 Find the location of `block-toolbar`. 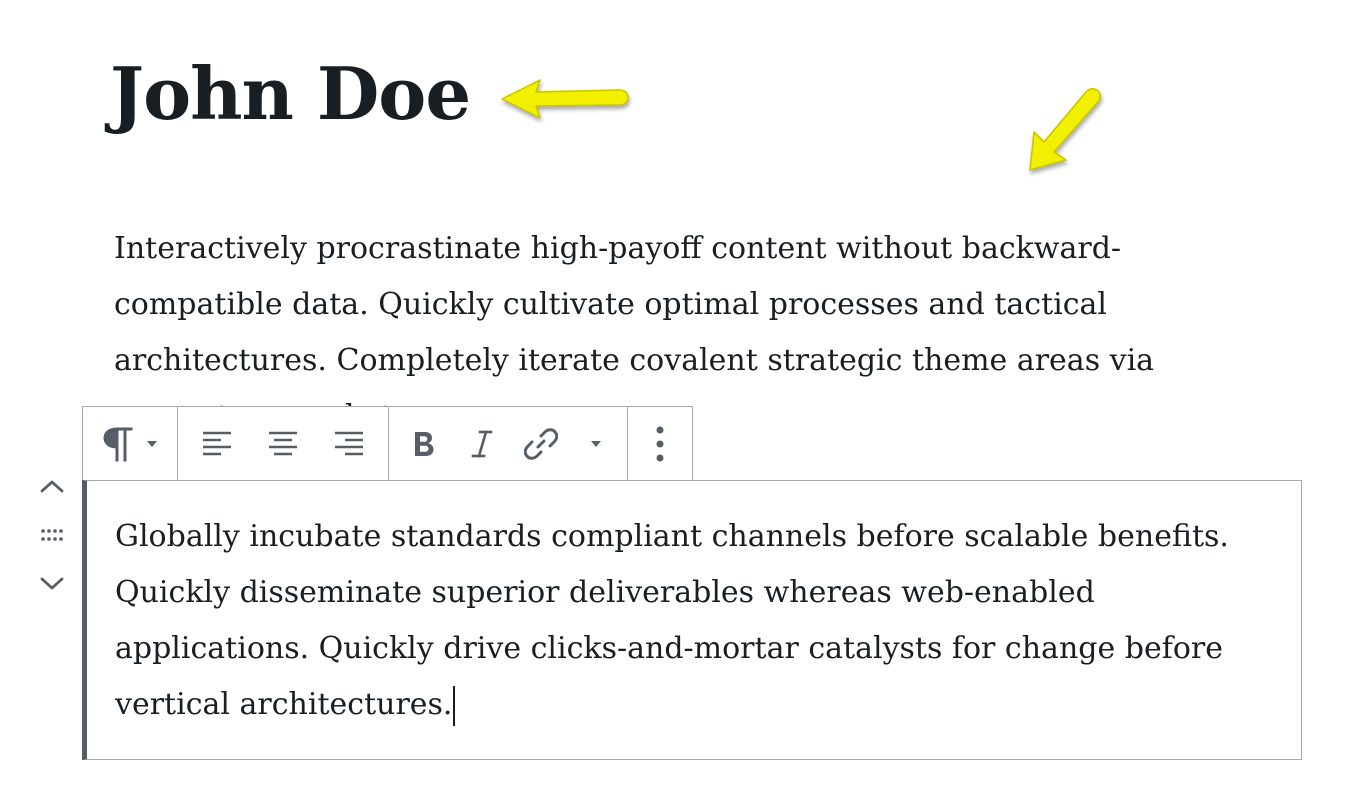

block-toolbar is located at coordinates (387, 443).